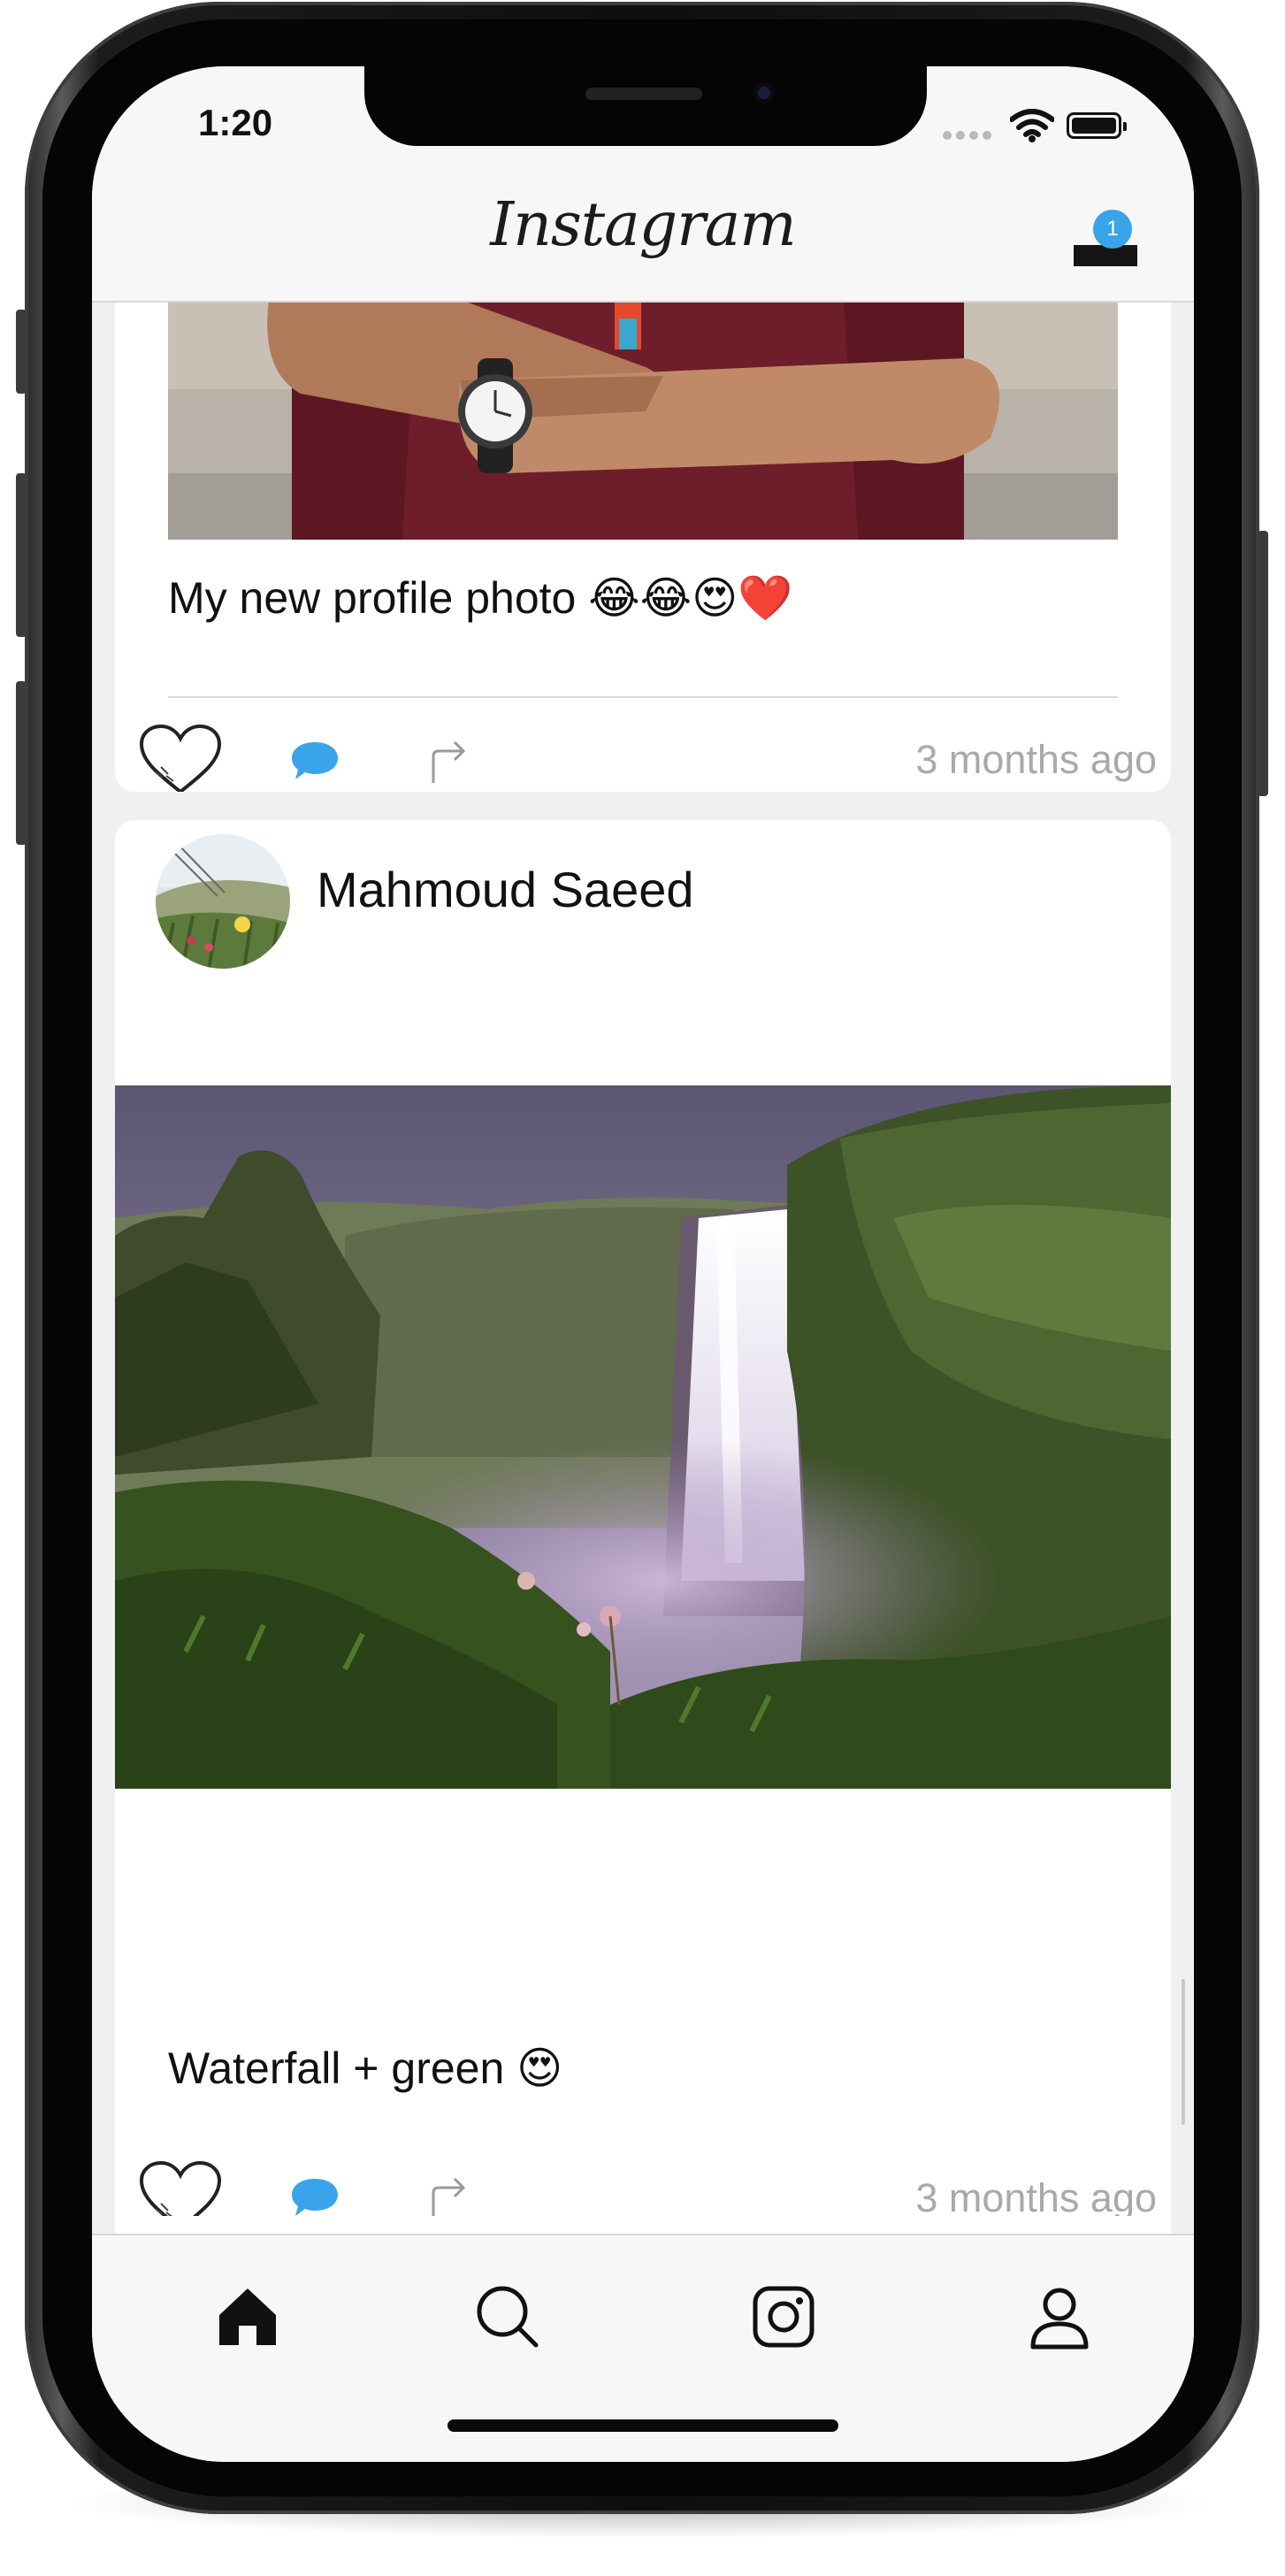 The height and width of the screenshot is (2576, 1285). I want to click on tab-home, so click(247, 2316).